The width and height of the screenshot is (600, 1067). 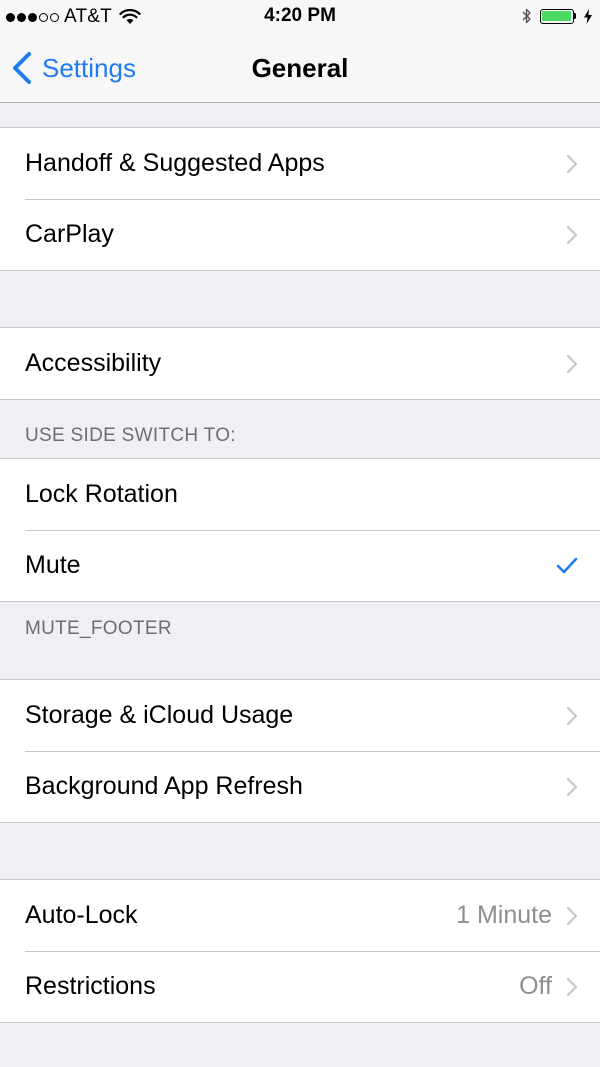 I want to click on battery-fill, so click(x=556, y=16).